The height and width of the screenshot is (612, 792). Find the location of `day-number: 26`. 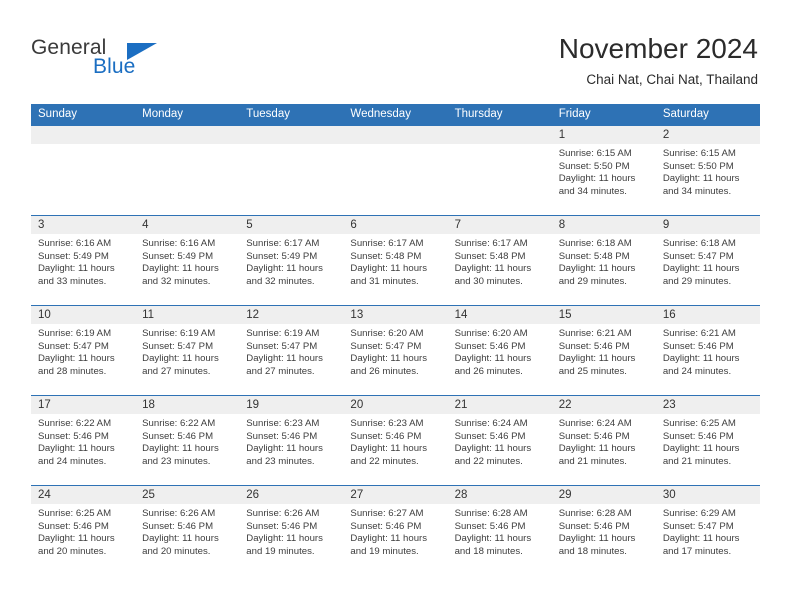

day-number: 26 is located at coordinates (291, 495).